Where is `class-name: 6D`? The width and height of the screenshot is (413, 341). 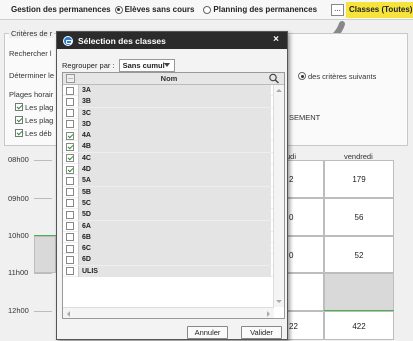 class-name: 6D is located at coordinates (174, 260).